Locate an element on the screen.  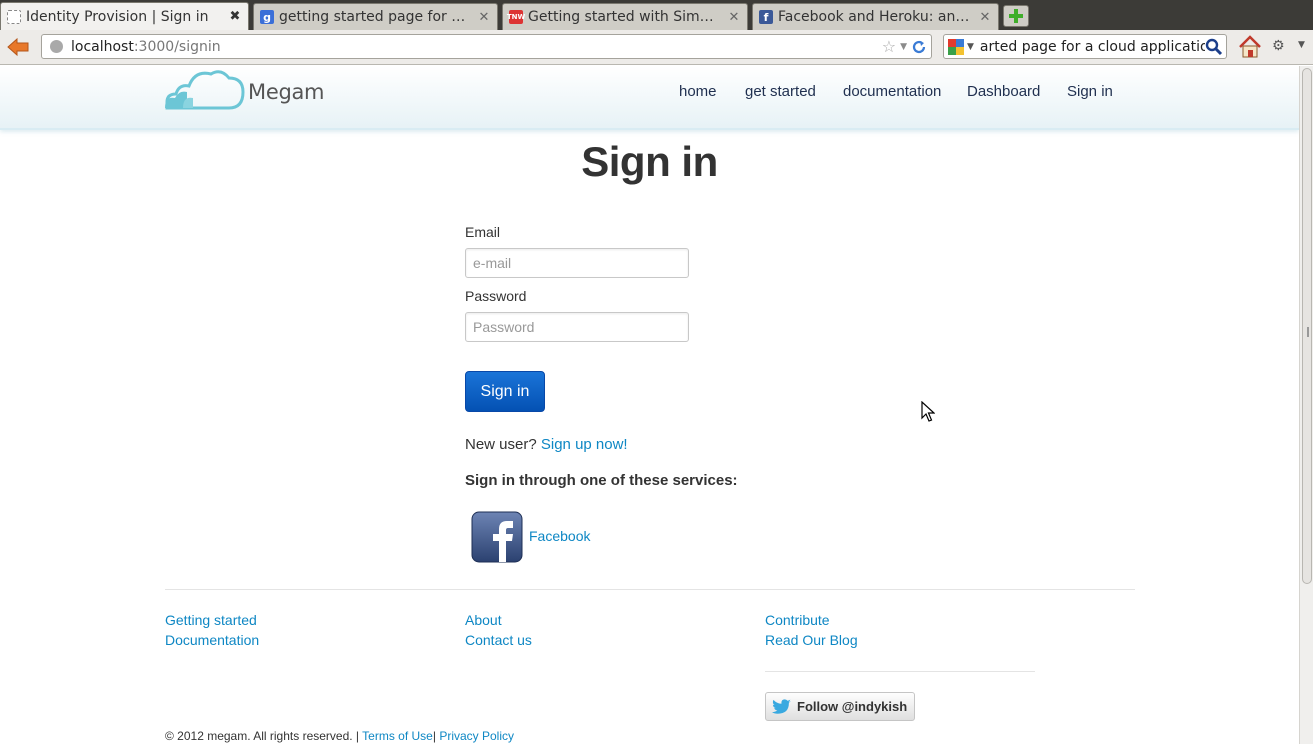
new-user-prompt: New user? Sign up now! is located at coordinates (546, 444).